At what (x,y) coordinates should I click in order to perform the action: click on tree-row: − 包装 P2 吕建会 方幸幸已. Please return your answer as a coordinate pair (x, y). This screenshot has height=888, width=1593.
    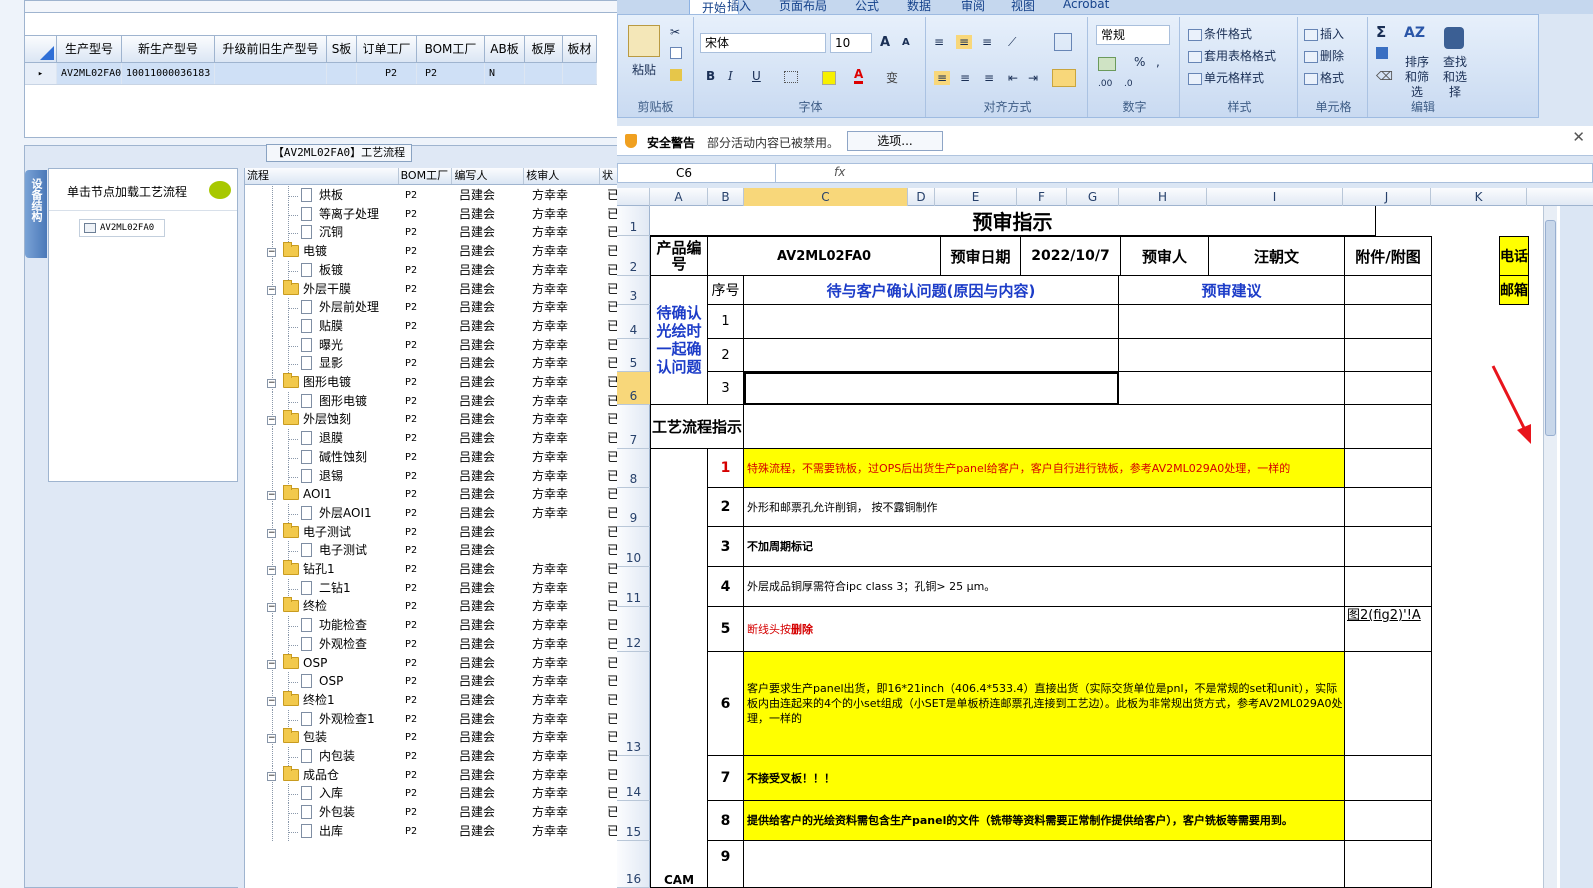
    Looking at the image, I should click on (432, 738).